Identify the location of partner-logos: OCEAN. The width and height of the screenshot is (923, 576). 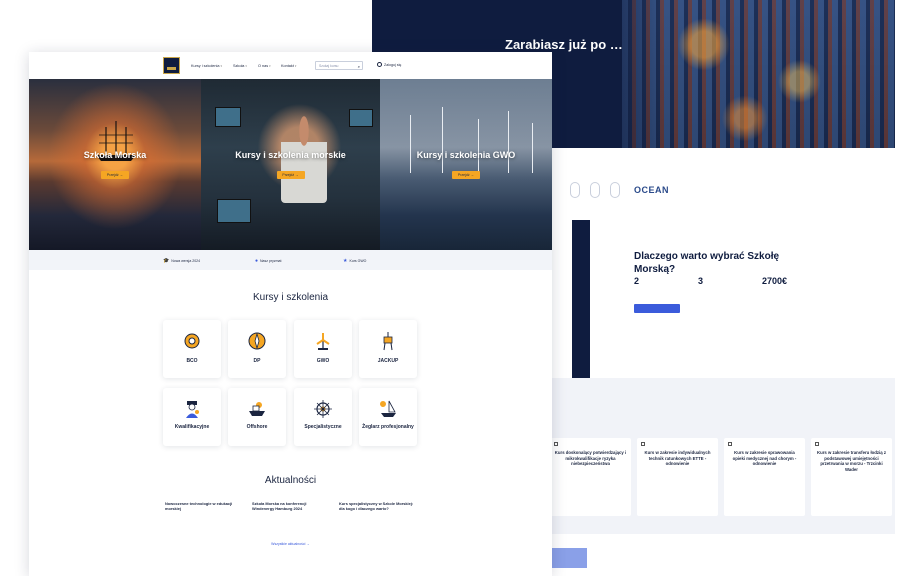
(621, 190).